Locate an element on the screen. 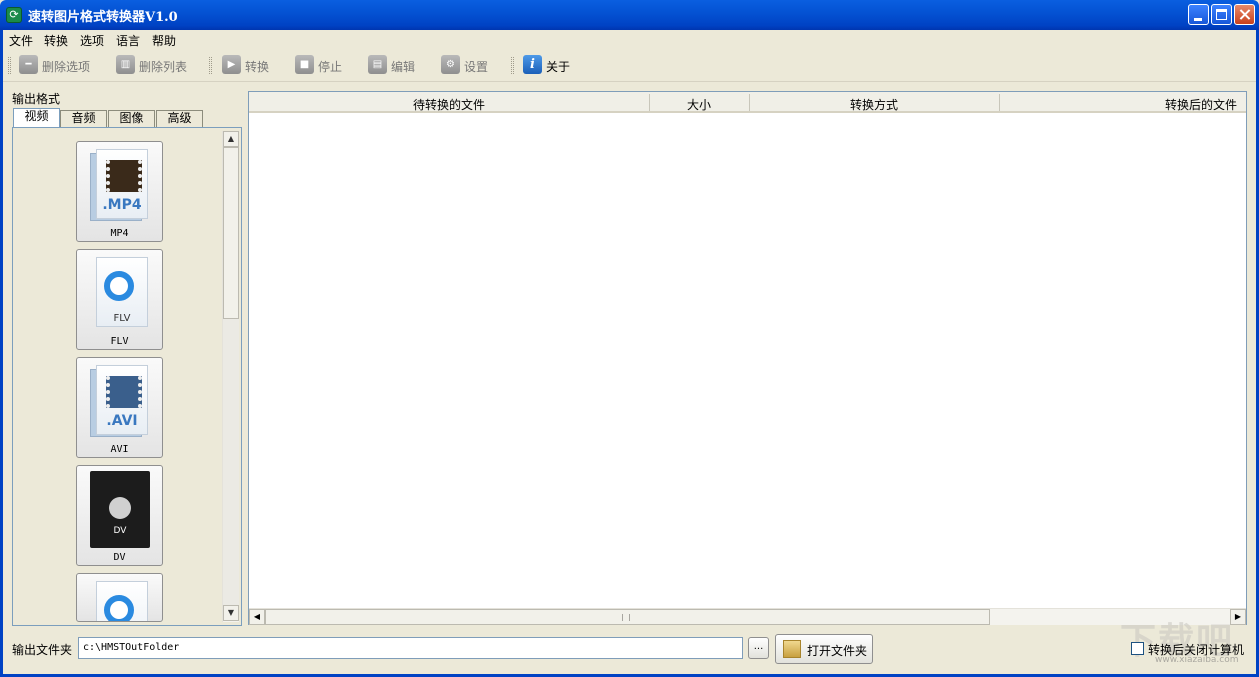 This screenshot has height=677, width=1259. format-scrollbar: ▲ ▼ is located at coordinates (230, 376).